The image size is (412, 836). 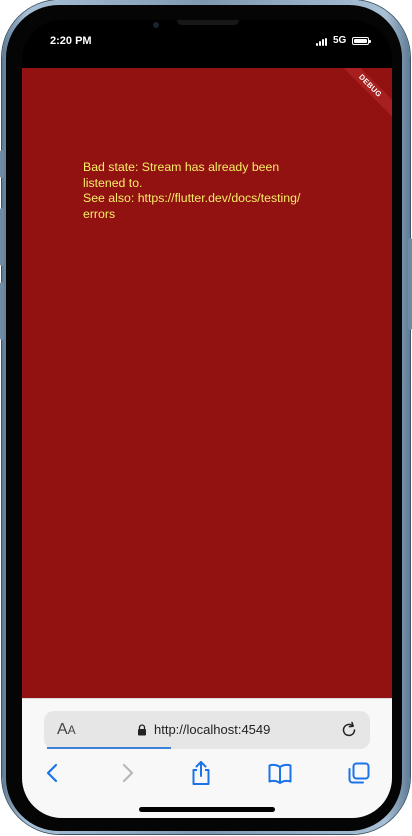 I want to click on debug-banner: DEBUG, so click(x=361, y=97).